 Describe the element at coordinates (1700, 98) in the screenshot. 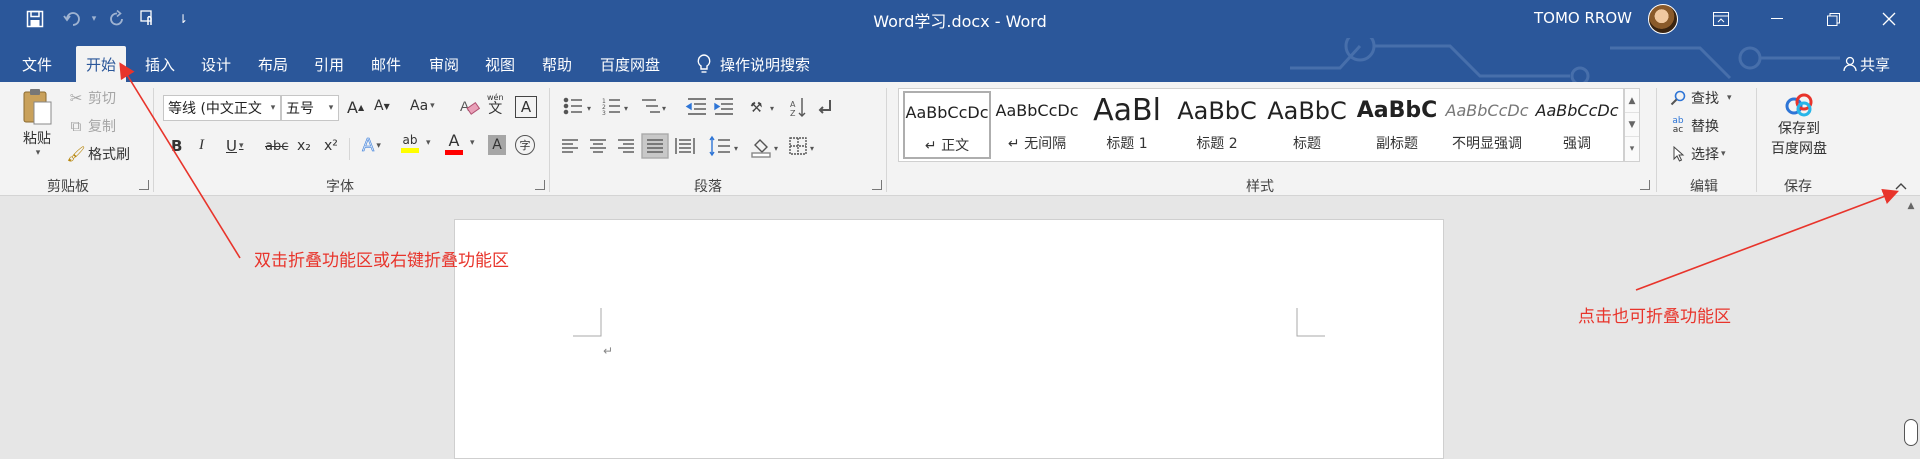

I see `find-button: 查找 ▾` at that location.